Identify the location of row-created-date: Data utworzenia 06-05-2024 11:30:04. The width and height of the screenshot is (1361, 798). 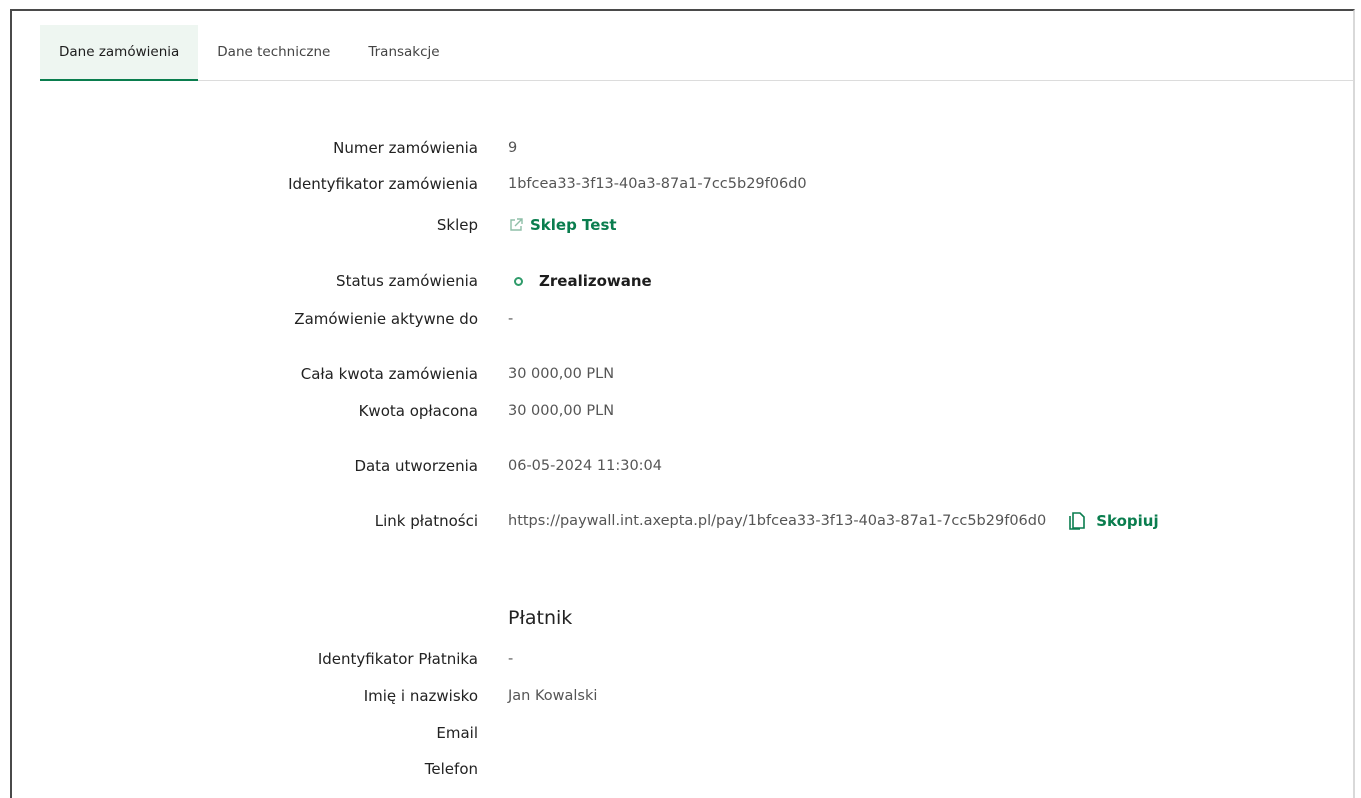
(684, 466).